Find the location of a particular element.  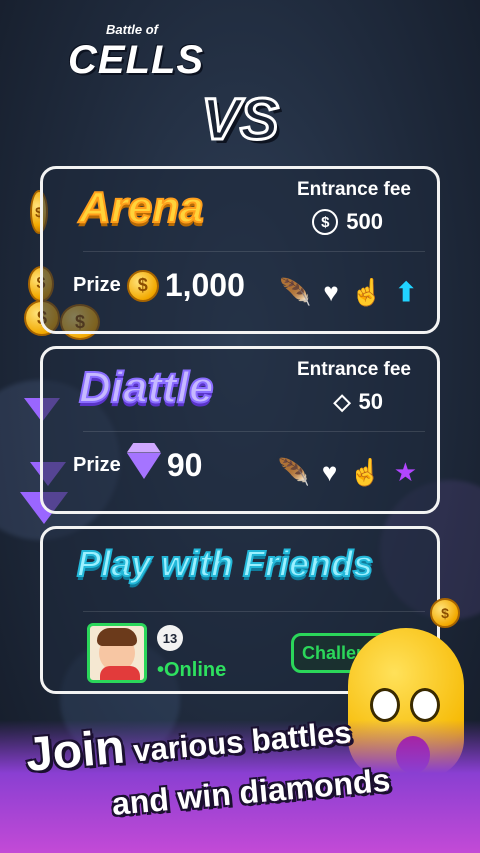

up-arrow-icon: ⬆ is located at coordinates (406, 292).